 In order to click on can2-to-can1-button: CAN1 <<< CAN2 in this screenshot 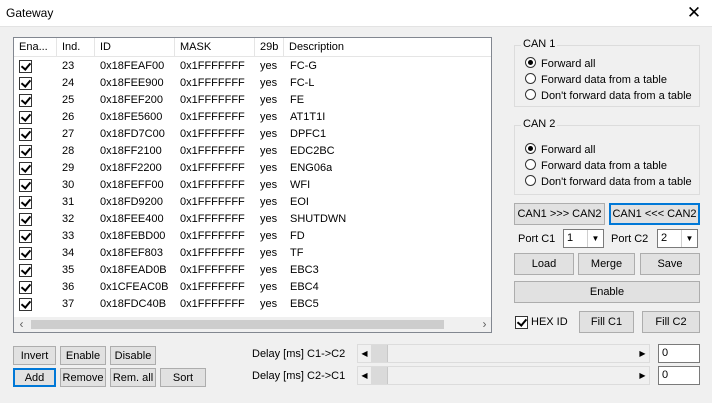, I will do `click(654, 214)`.